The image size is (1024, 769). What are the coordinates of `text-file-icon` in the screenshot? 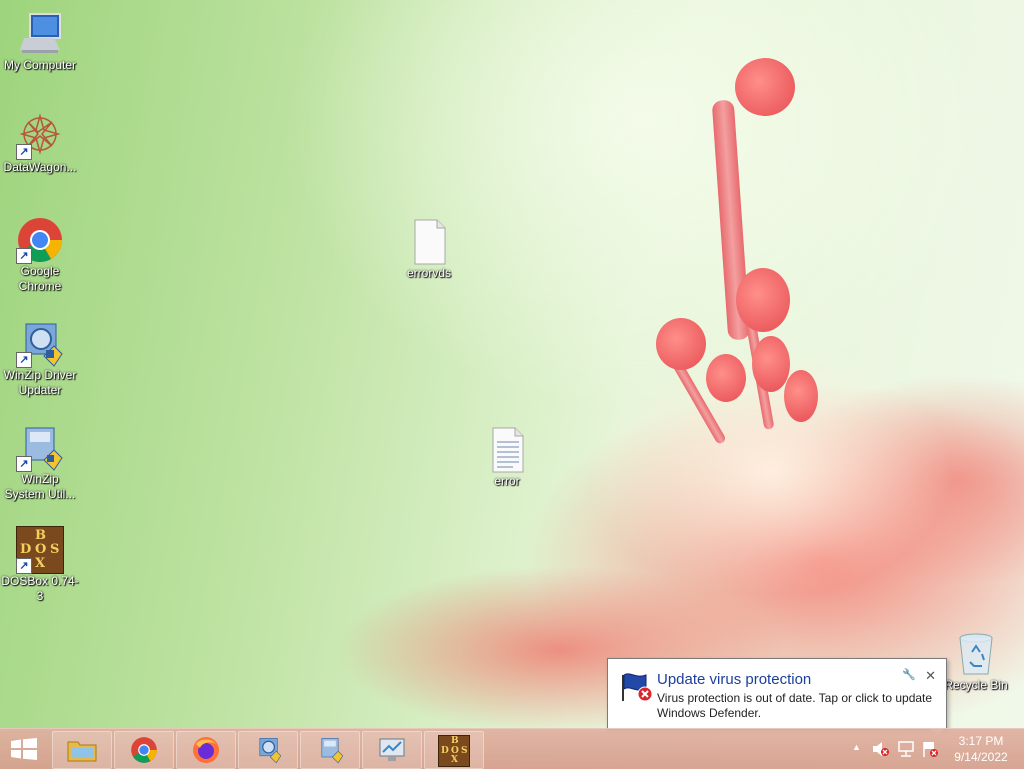 It's located at (507, 450).